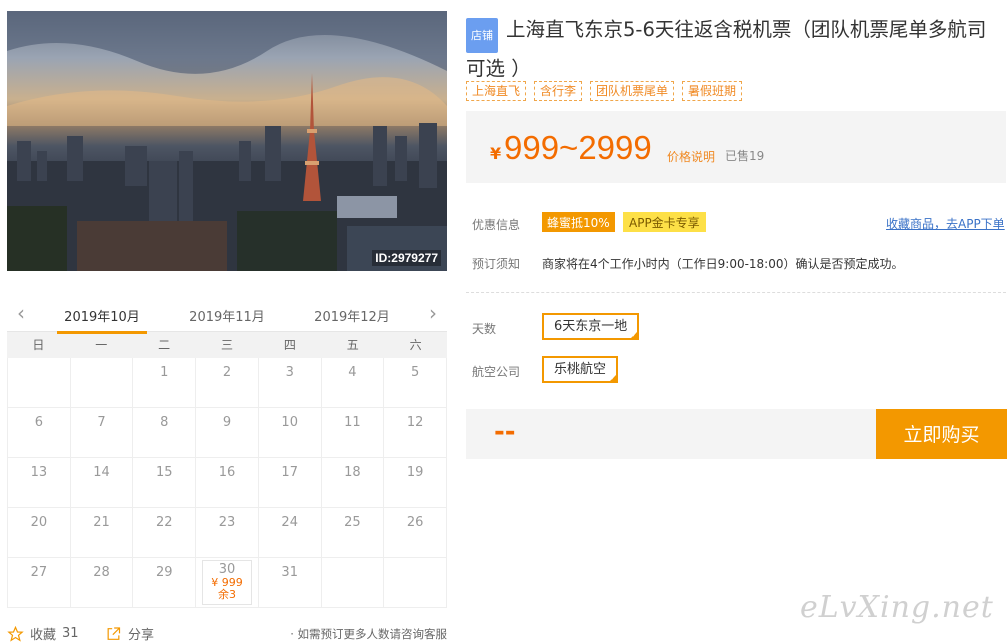  Describe the element at coordinates (164, 572) in the screenshot. I see `day-number: 29` at that location.